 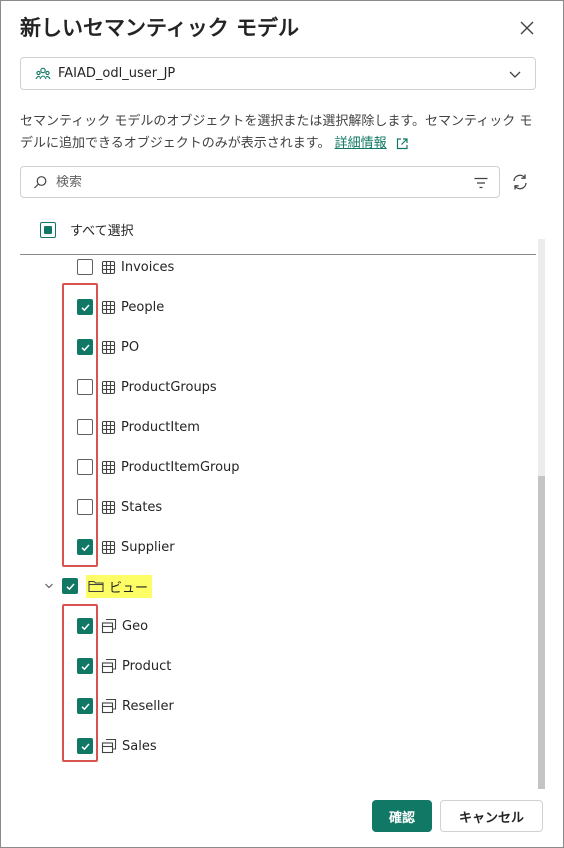 I want to click on table-name: States, so click(x=142, y=507).